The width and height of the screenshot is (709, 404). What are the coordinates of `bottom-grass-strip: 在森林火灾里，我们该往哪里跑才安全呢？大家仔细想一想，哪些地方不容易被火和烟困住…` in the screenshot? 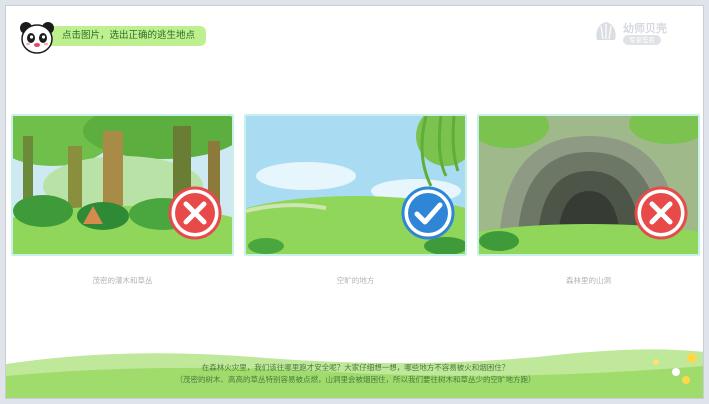 It's located at (354, 371).